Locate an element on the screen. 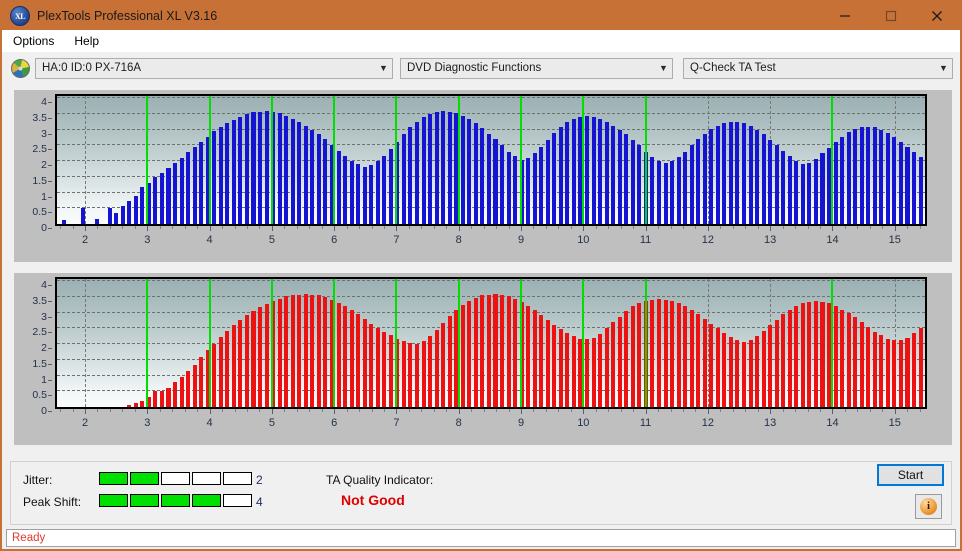  maximize-icon is located at coordinates (891, 16).